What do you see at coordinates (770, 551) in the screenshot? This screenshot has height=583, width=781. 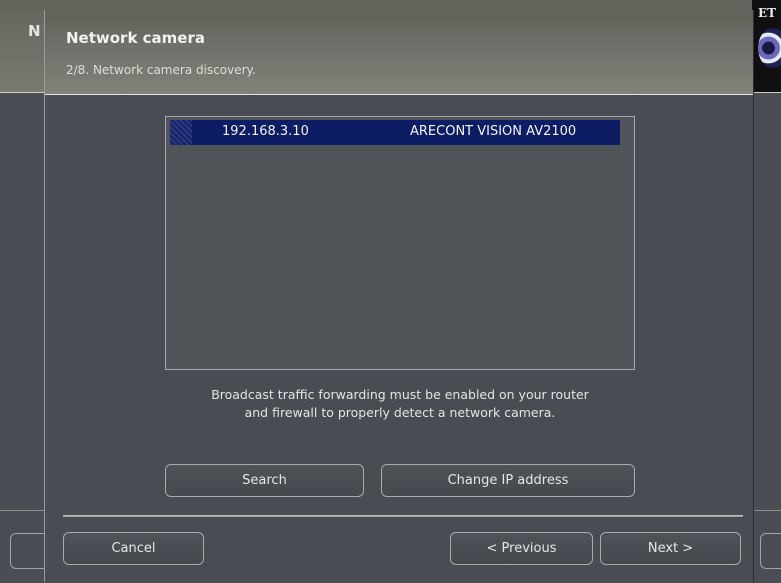 I see `background-button-right` at bounding box center [770, 551].